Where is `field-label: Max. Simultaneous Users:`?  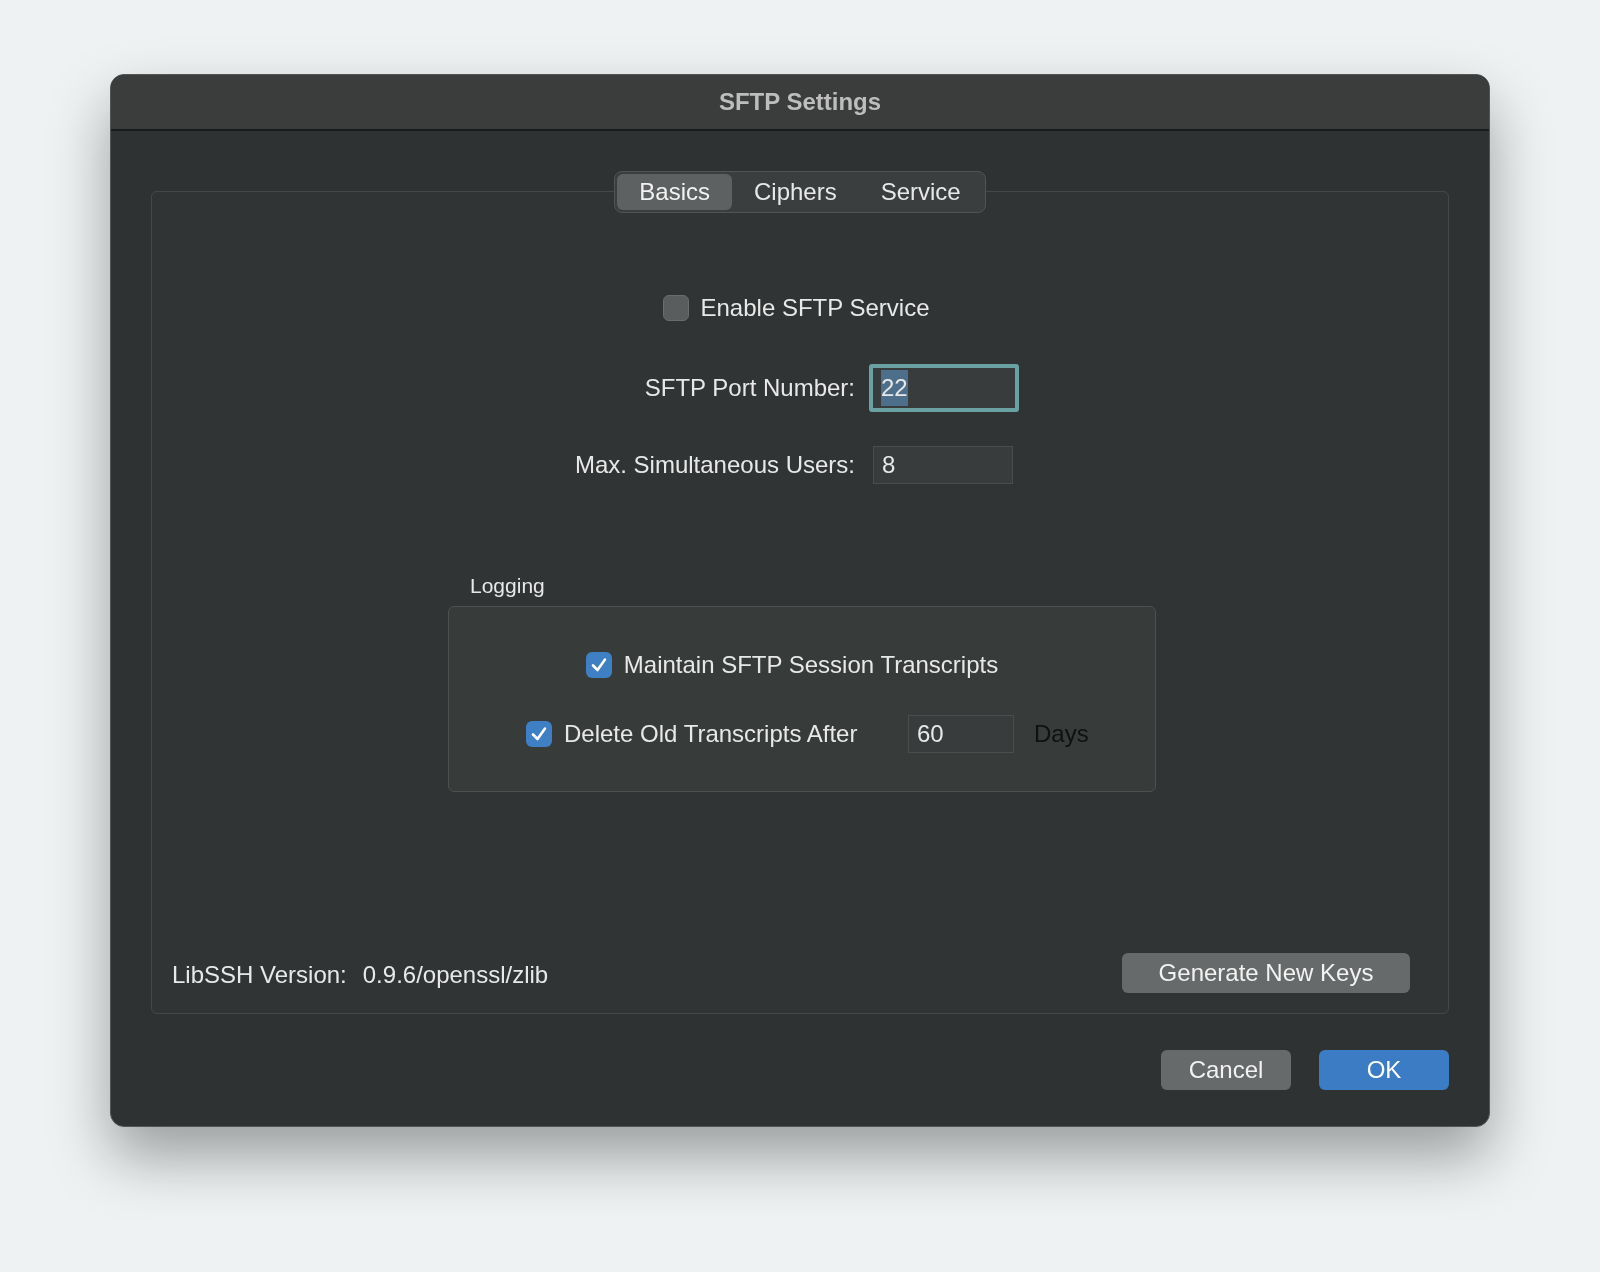
field-label: Max. Simultaneous Users: is located at coordinates (714, 465).